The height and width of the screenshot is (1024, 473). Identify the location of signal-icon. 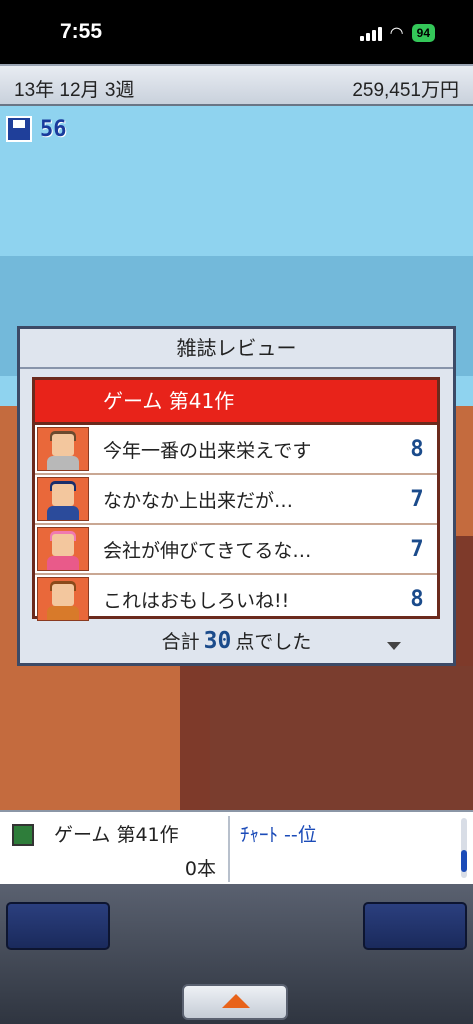
(370, 33).